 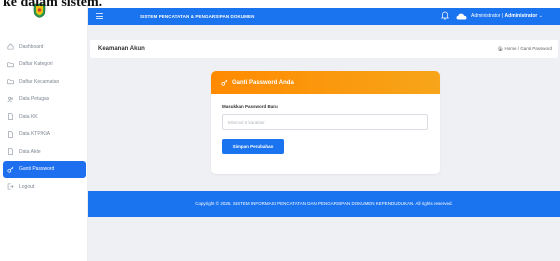 I want to click on overlapping-text: ke dalam sistem., so click(x=53, y=4).